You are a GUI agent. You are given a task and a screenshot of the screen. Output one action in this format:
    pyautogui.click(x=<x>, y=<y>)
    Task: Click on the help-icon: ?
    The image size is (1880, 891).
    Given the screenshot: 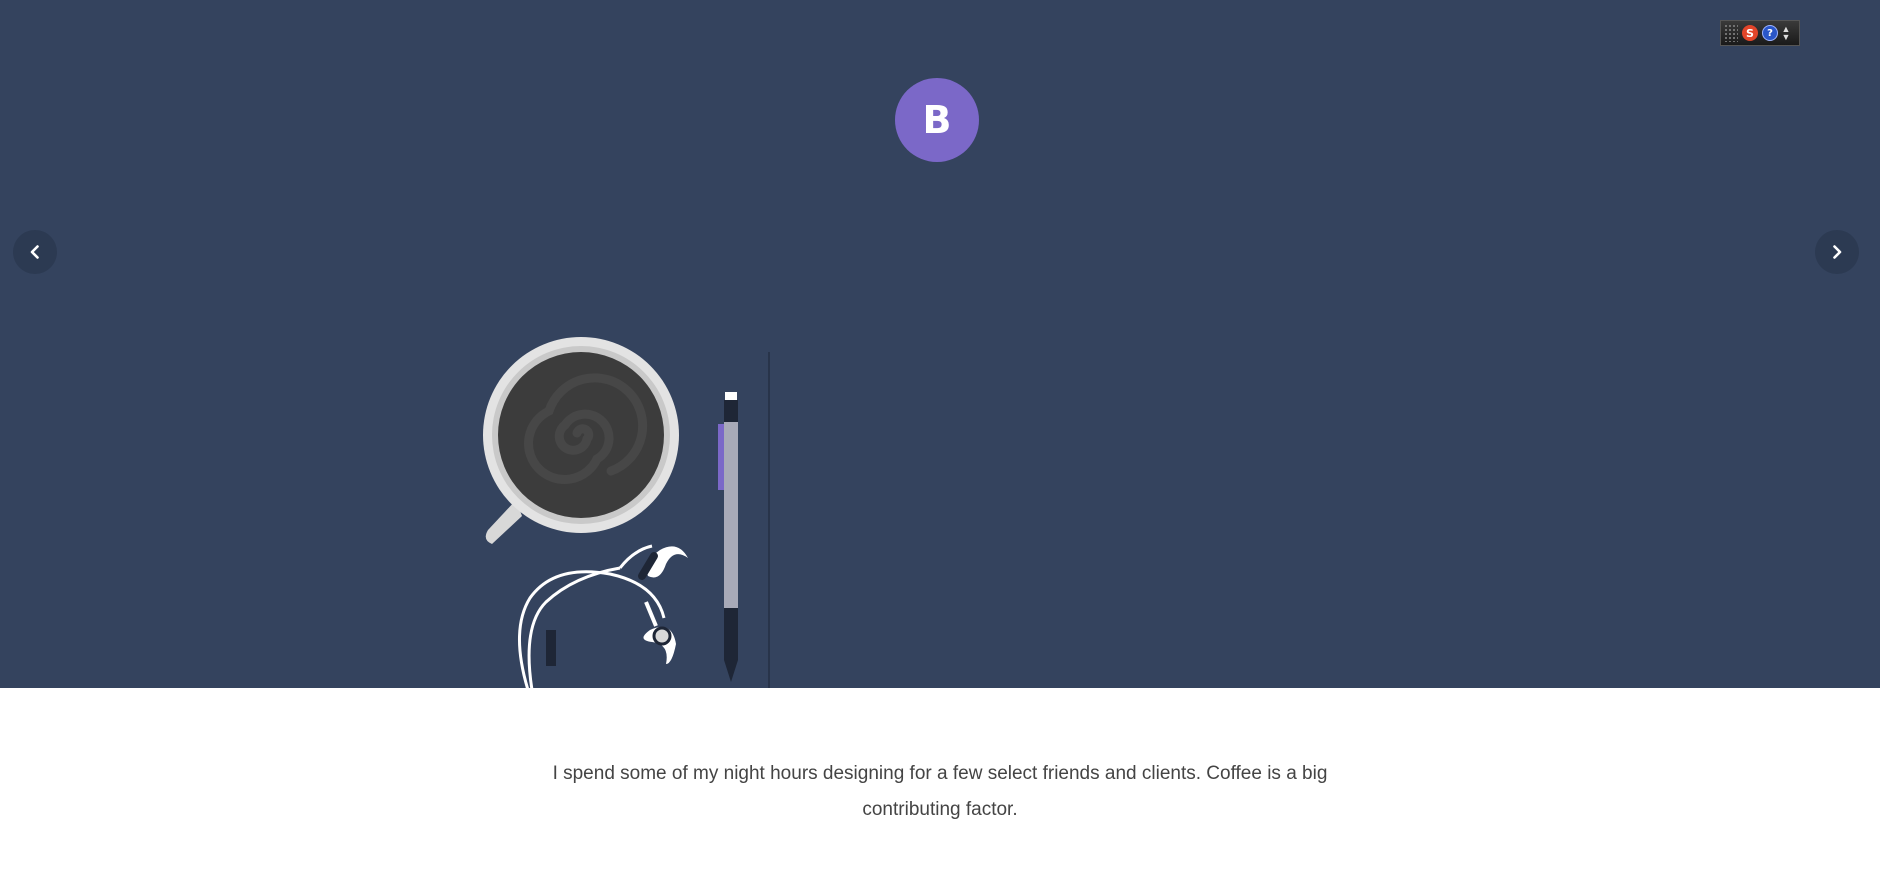 What is the action you would take?
    pyautogui.click(x=1770, y=33)
    